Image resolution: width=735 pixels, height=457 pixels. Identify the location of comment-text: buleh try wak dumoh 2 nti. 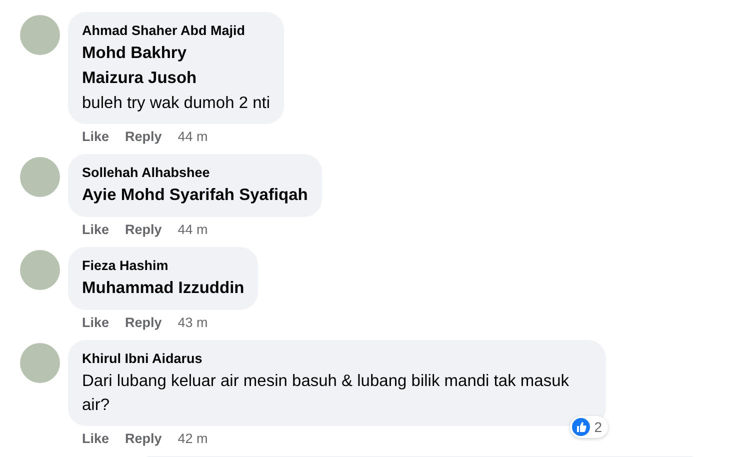
(176, 103).